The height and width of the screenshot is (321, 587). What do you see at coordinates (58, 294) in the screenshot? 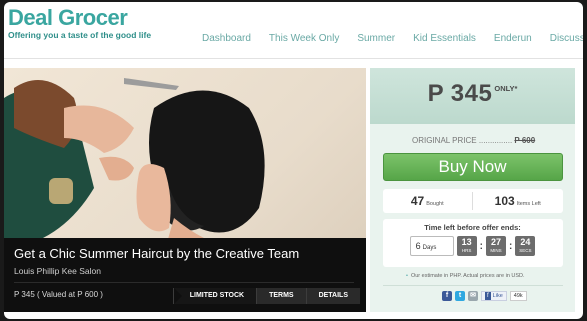
I see `price-note: P 345 ( Valued at P 600 )` at bounding box center [58, 294].